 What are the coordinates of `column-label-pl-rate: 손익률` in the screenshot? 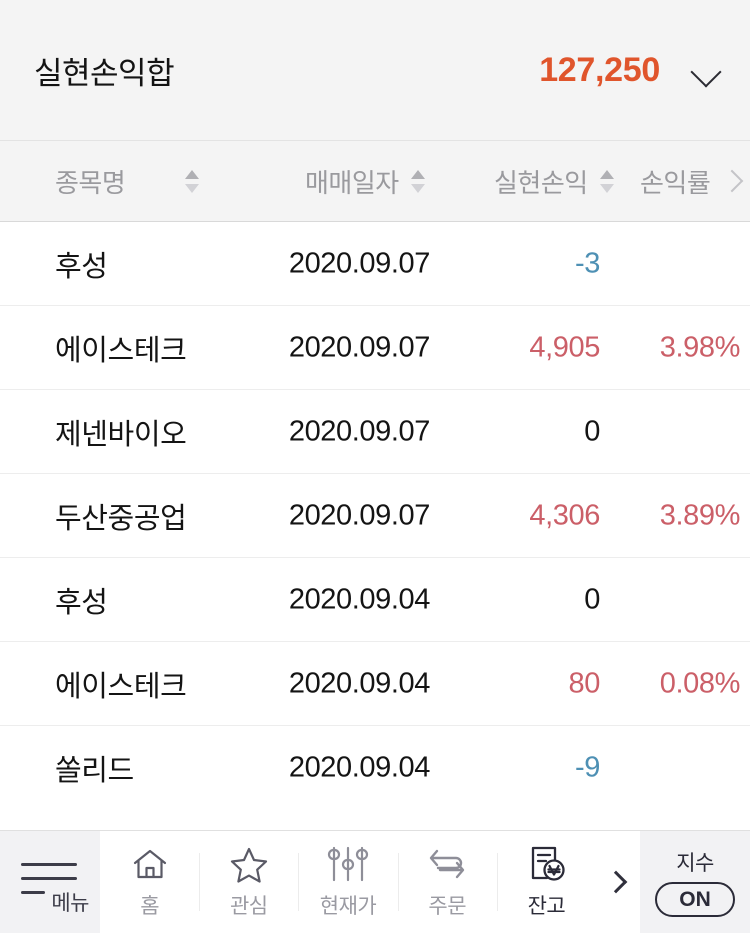 It's located at (675, 182).